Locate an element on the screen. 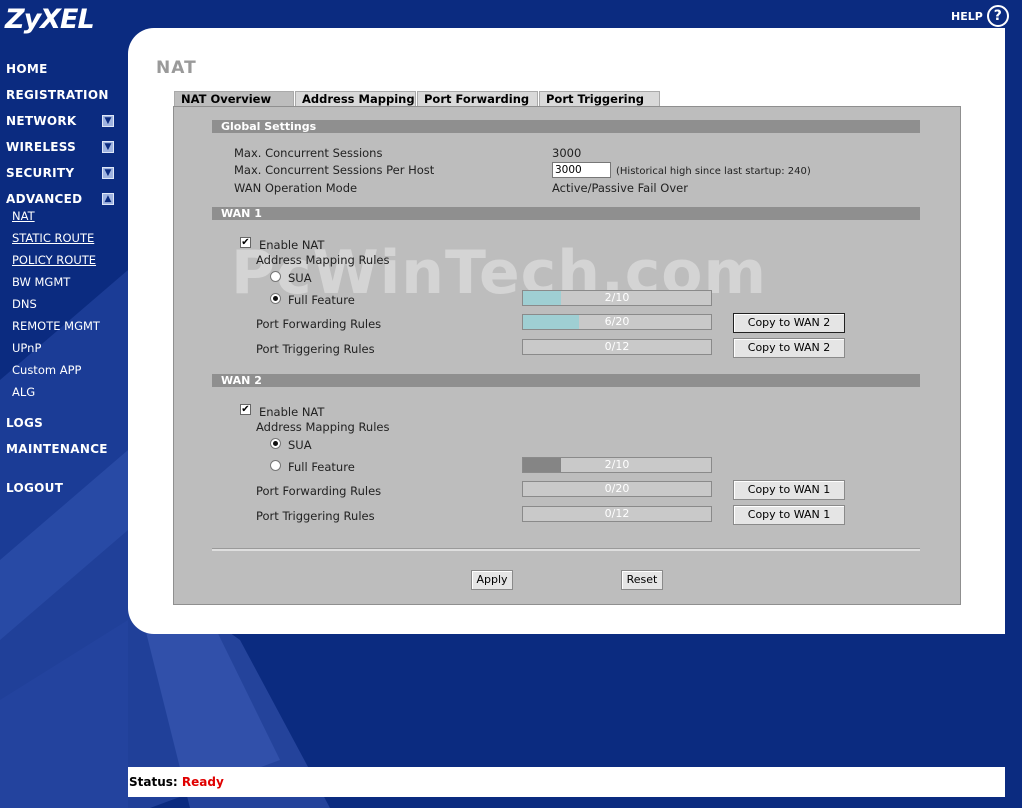  help-link: HELP ? is located at coordinates (980, 16).